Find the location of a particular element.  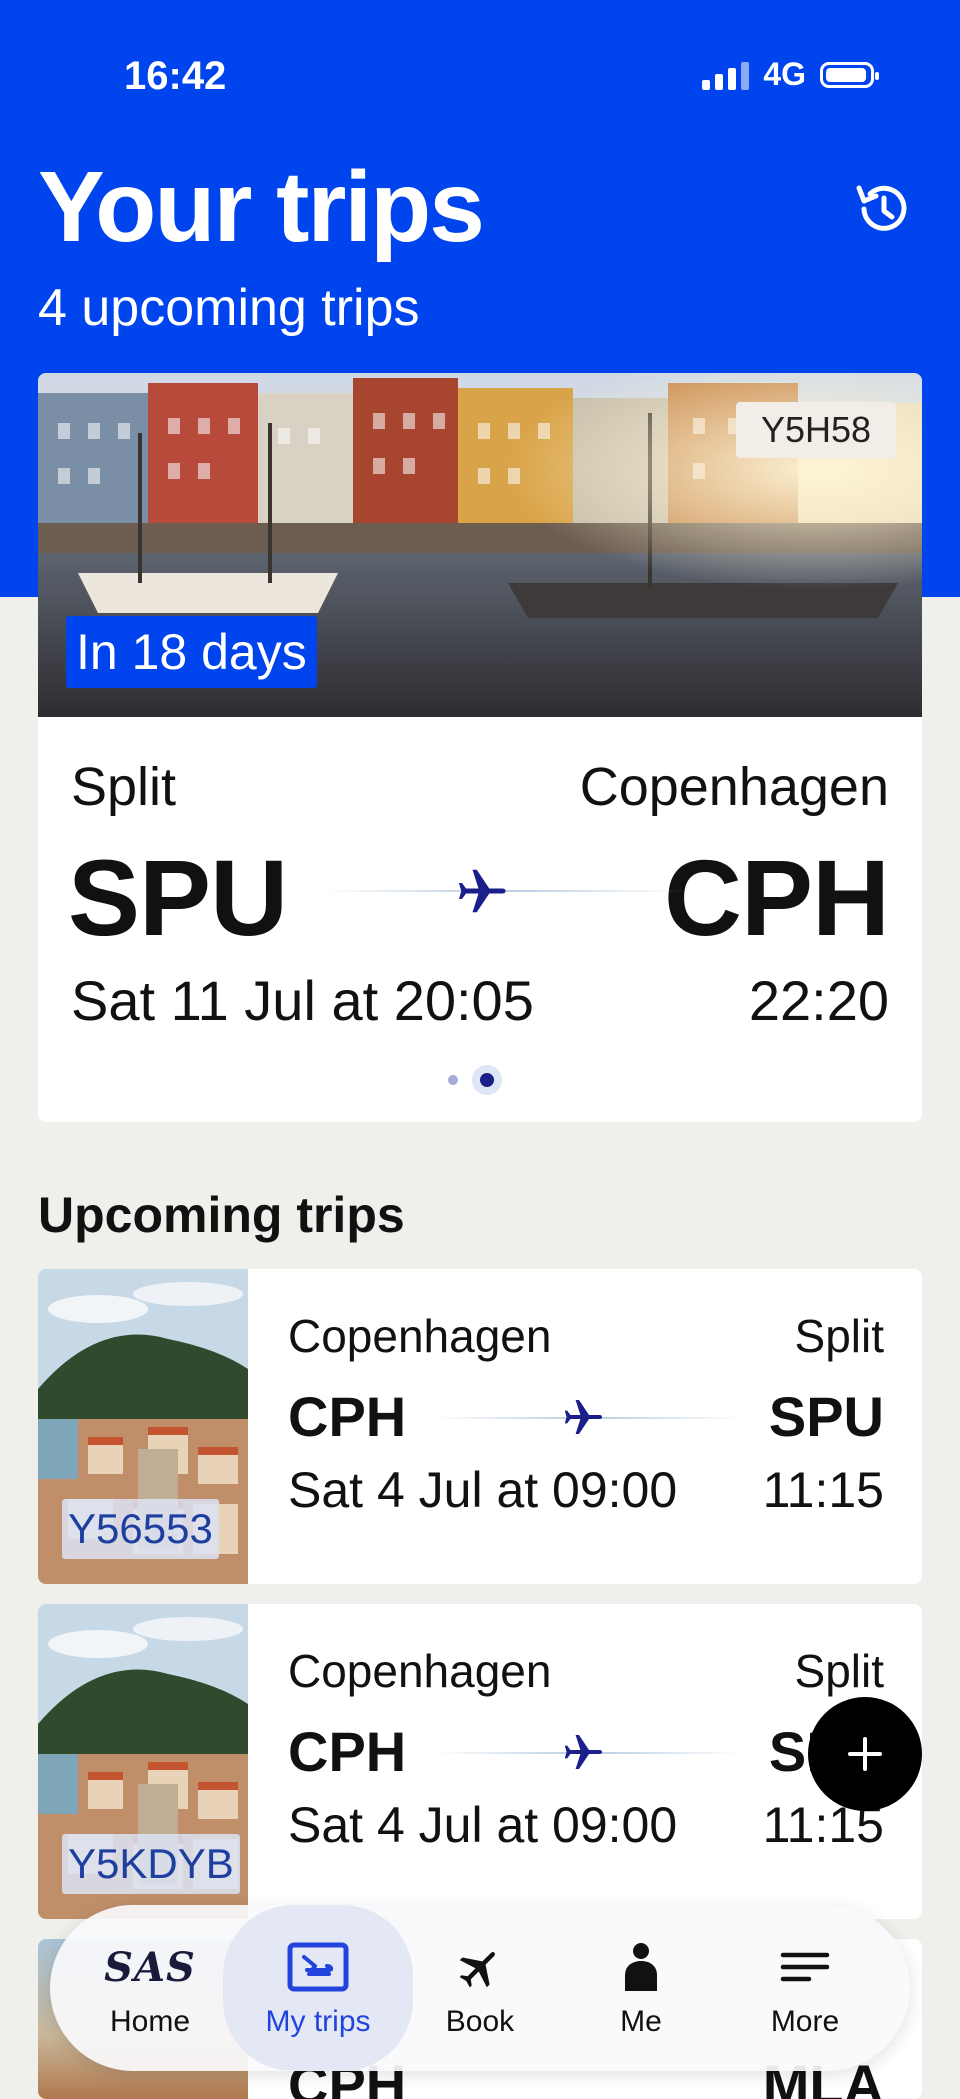

tab-me: Me is located at coordinates (641, 1988).